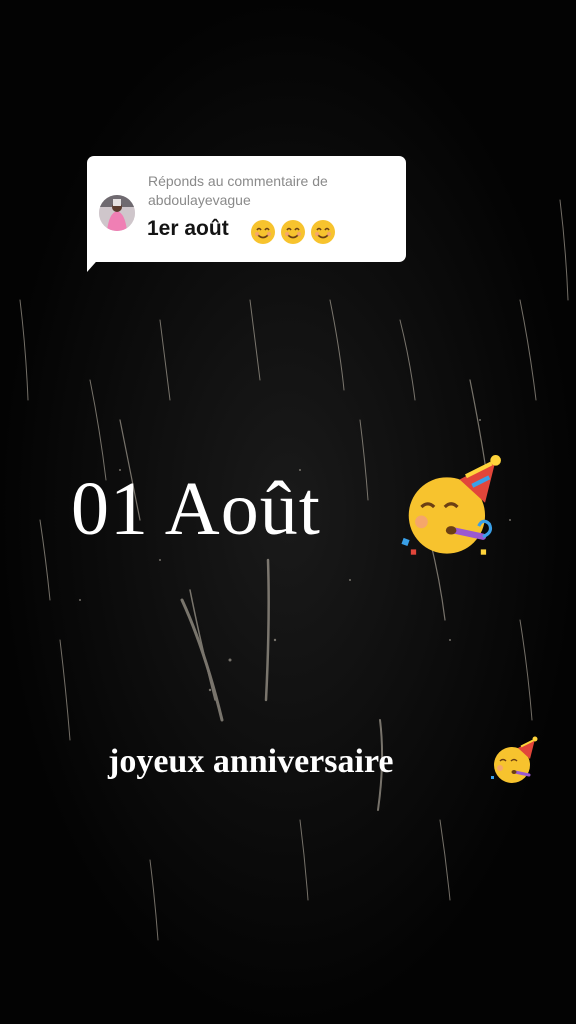 Image resolution: width=576 pixels, height=1024 pixels. Describe the element at coordinates (95, 263) in the screenshot. I see `bubble-tail` at that location.